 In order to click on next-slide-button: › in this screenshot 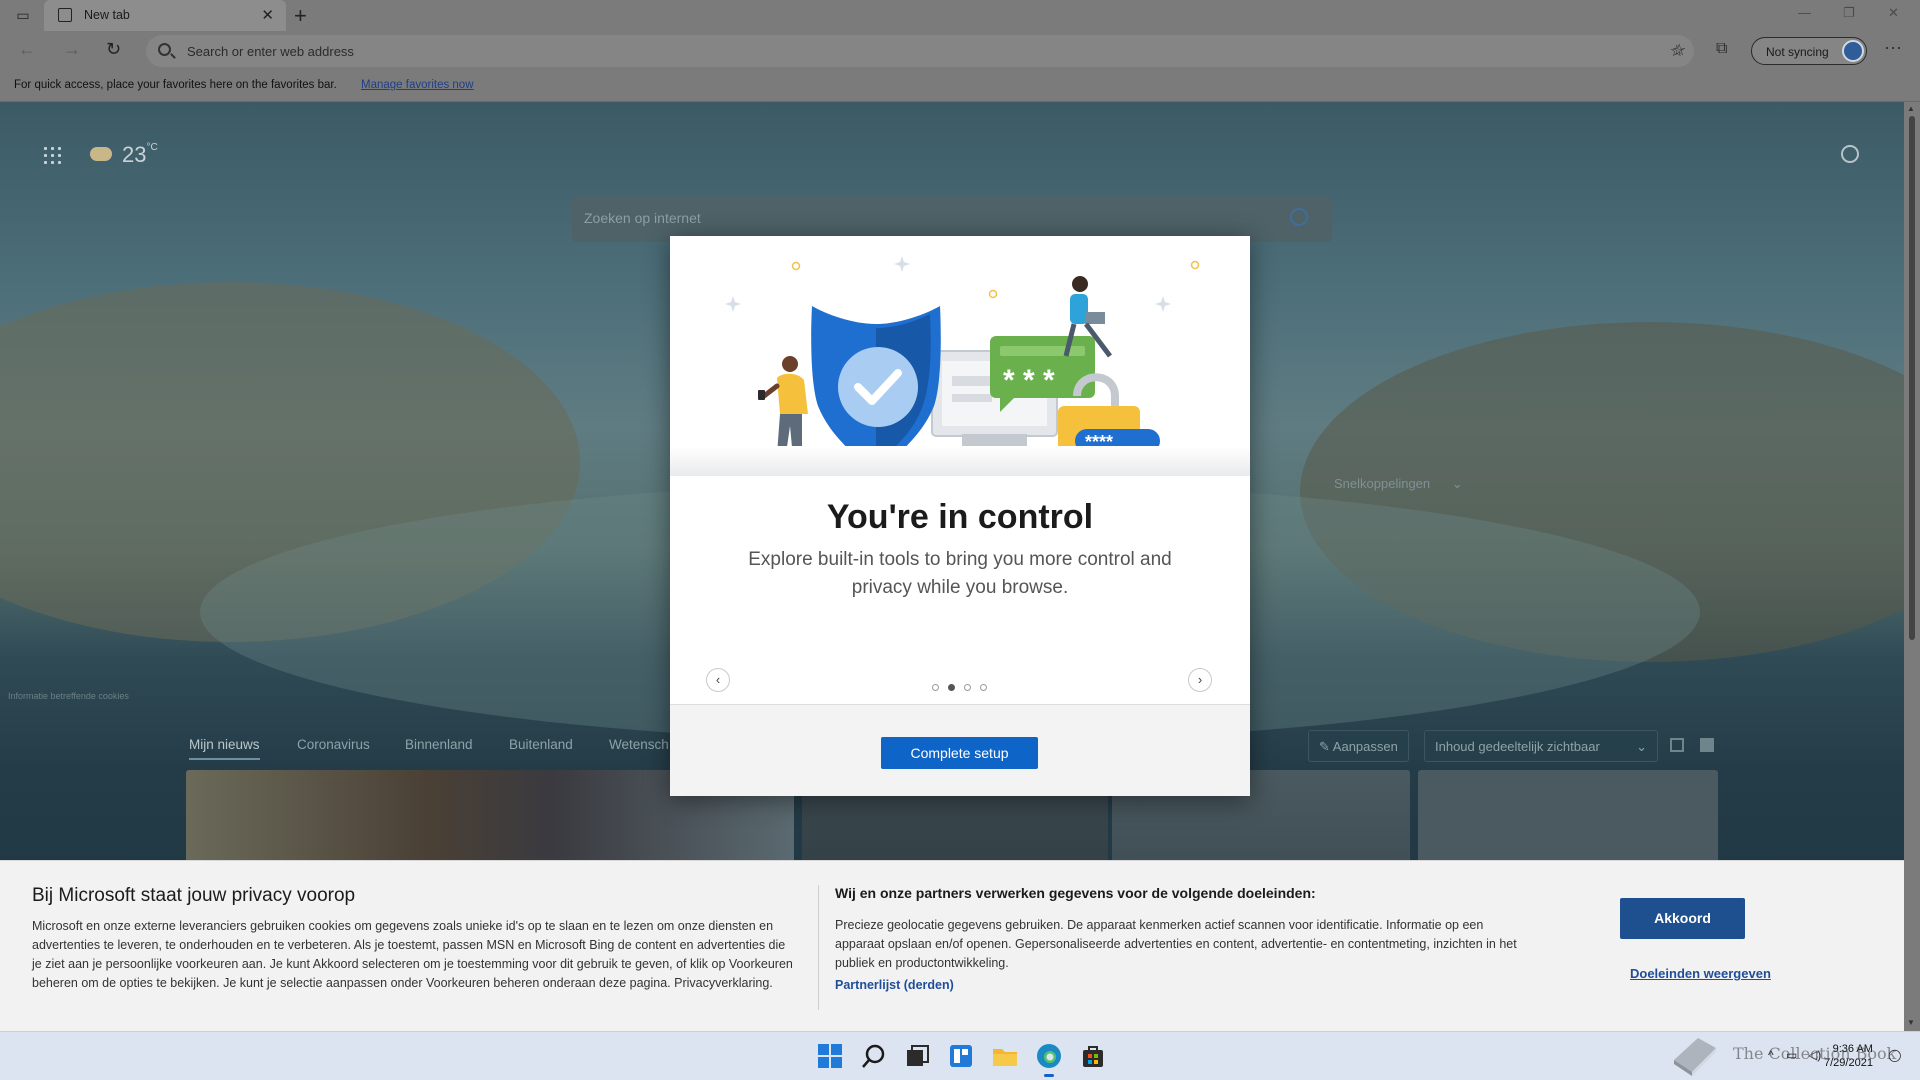, I will do `click(1200, 680)`.